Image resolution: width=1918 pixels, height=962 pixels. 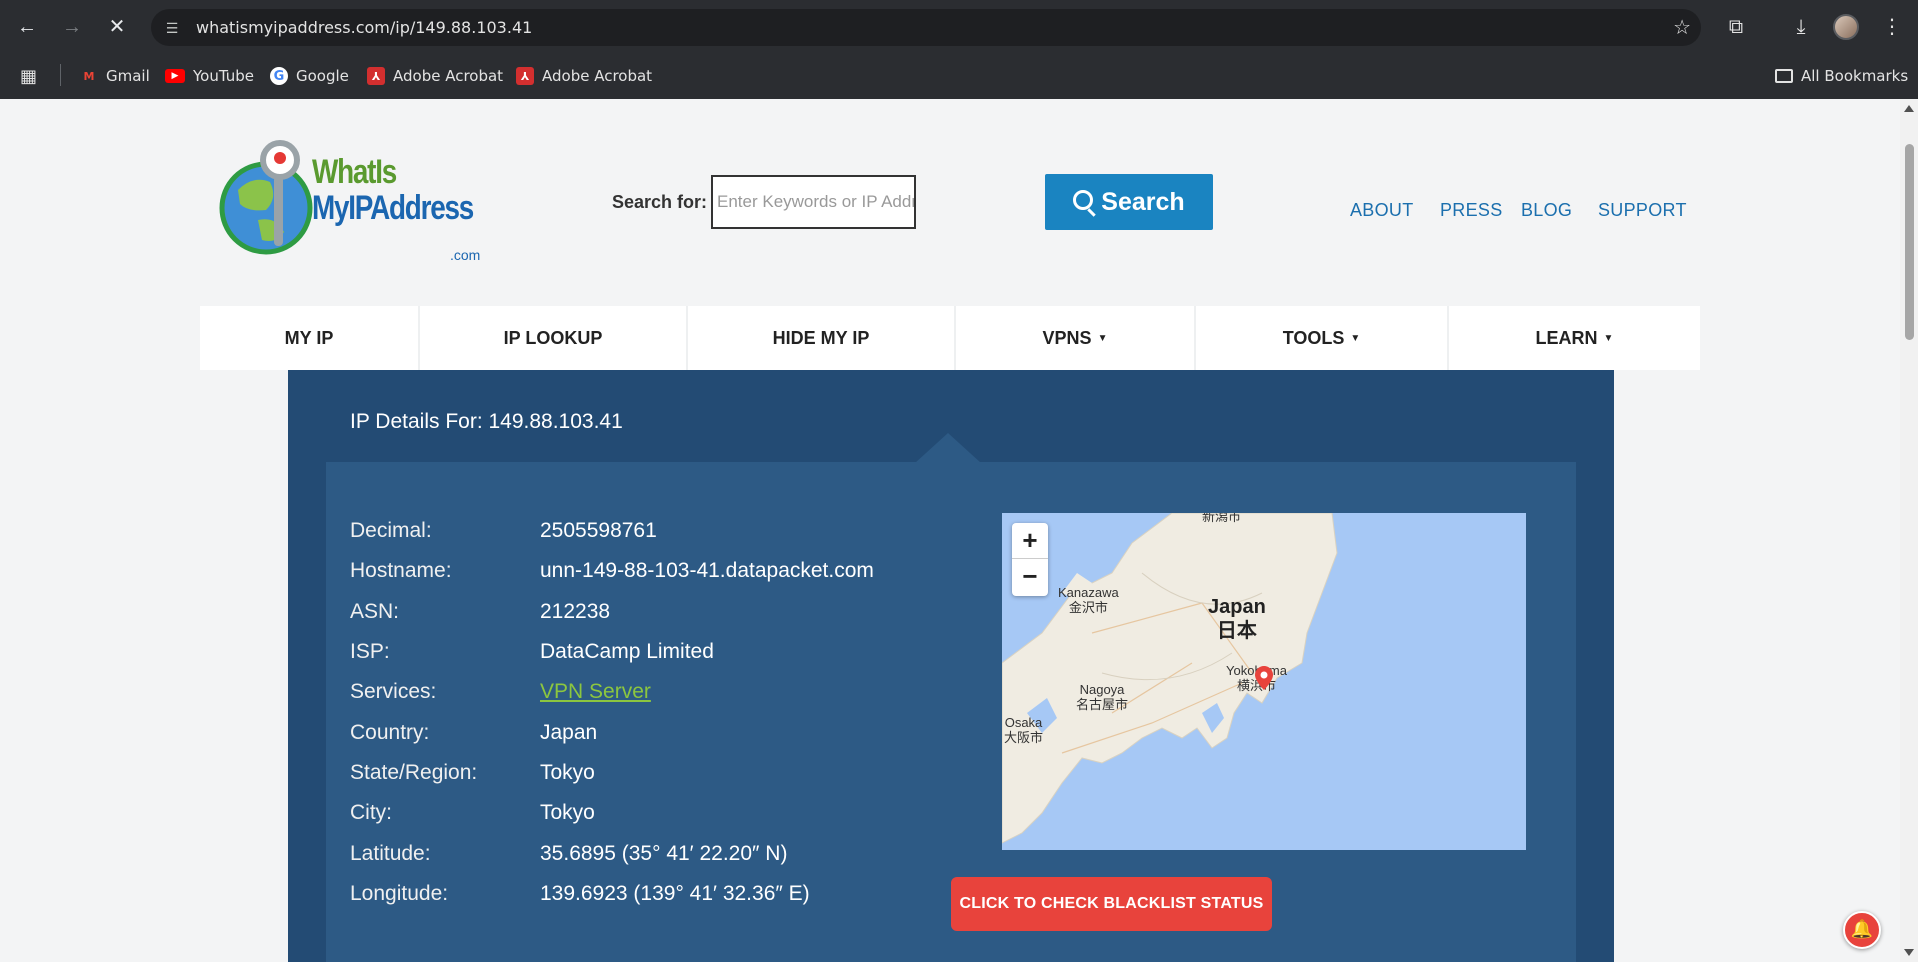 I want to click on bookmark-star-icon: ☆, so click(x=1682, y=27).